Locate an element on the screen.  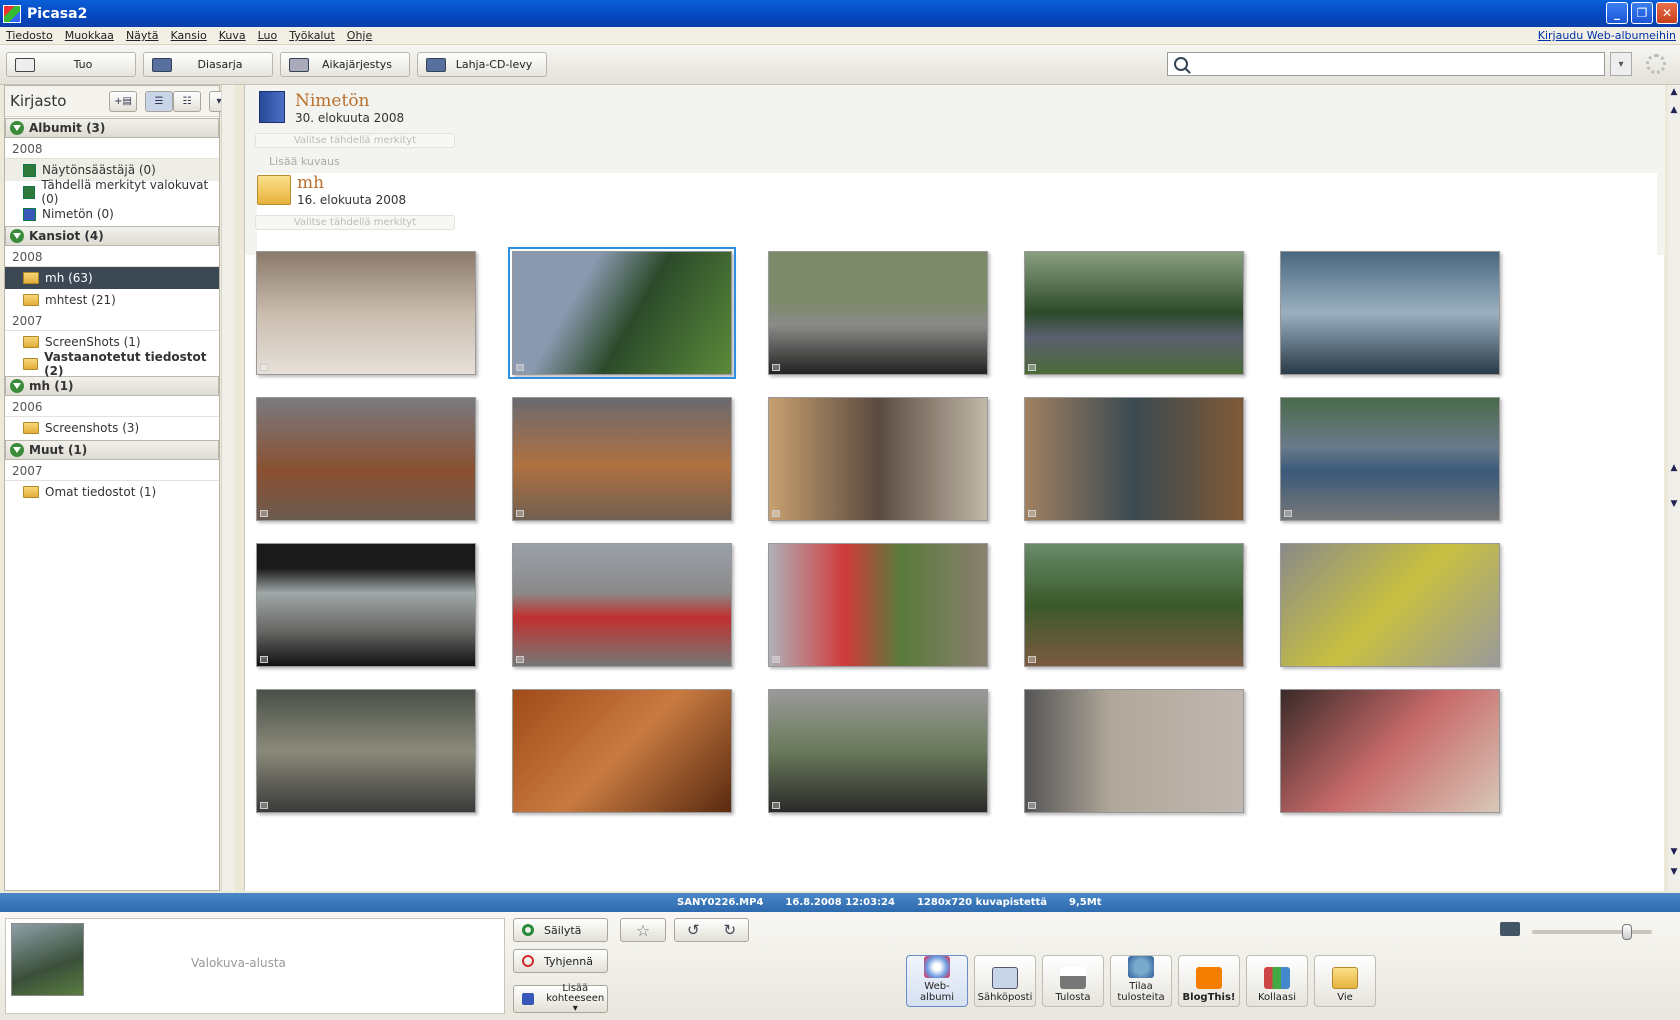
new-album-button: +▤ is located at coordinates (123, 101).